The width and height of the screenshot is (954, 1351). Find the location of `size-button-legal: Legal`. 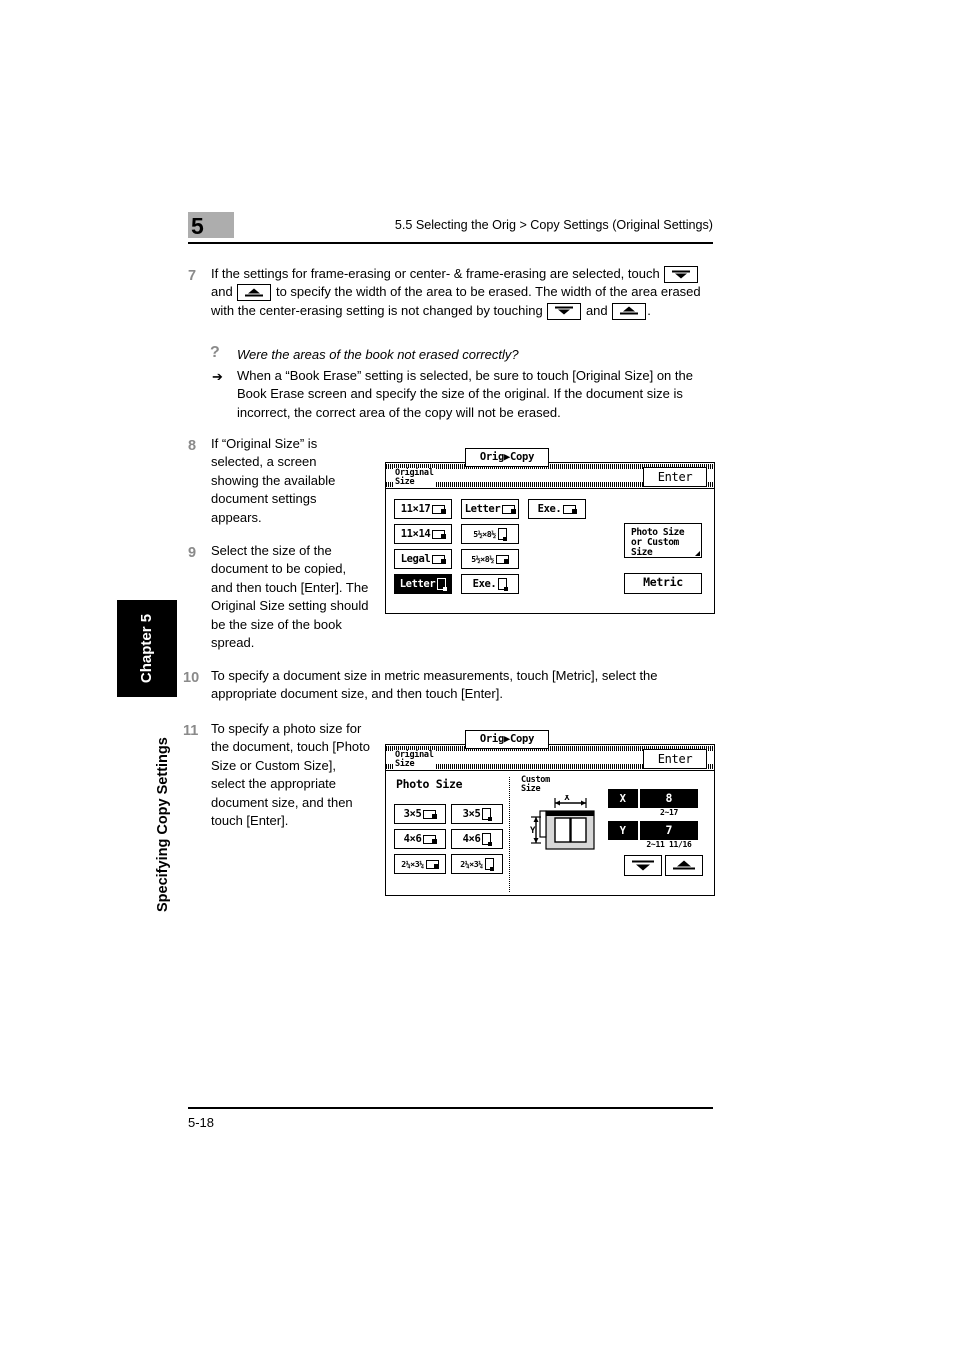

size-button-legal: Legal is located at coordinates (423, 559).